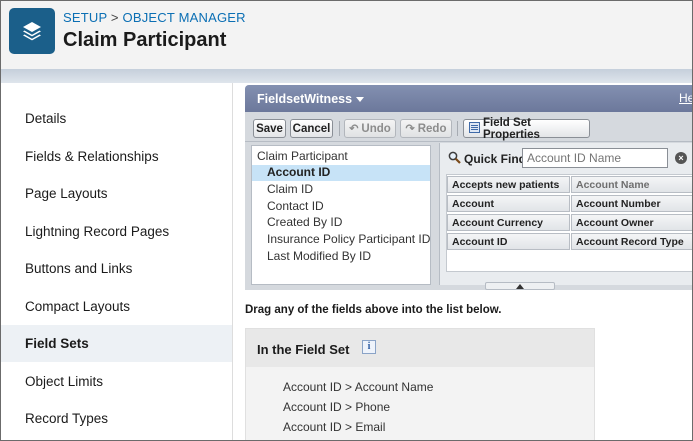 This screenshot has width=693, height=441. Describe the element at coordinates (511, 128) in the screenshot. I see `properties-label: Field Set Properties` at that location.